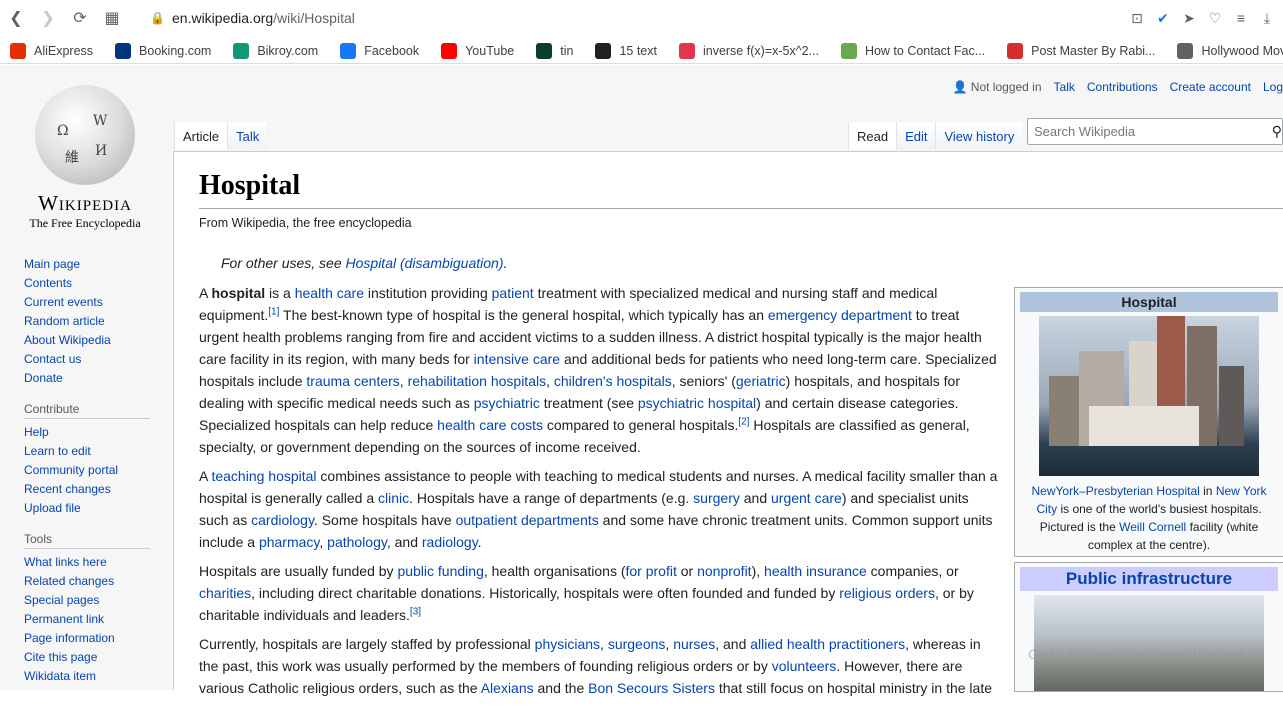 Image resolution: width=1283 pixels, height=706 pixels. What do you see at coordinates (1137, 18) in the screenshot?
I see `camera-icon: ⊡` at bounding box center [1137, 18].